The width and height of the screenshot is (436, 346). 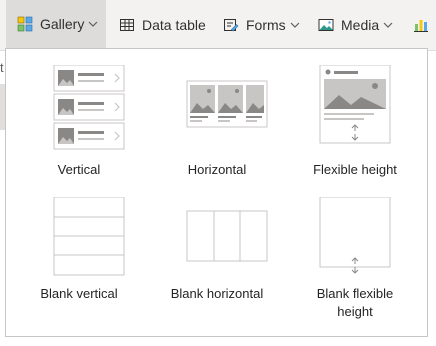 I want to click on media-icon, so click(x=326, y=25).